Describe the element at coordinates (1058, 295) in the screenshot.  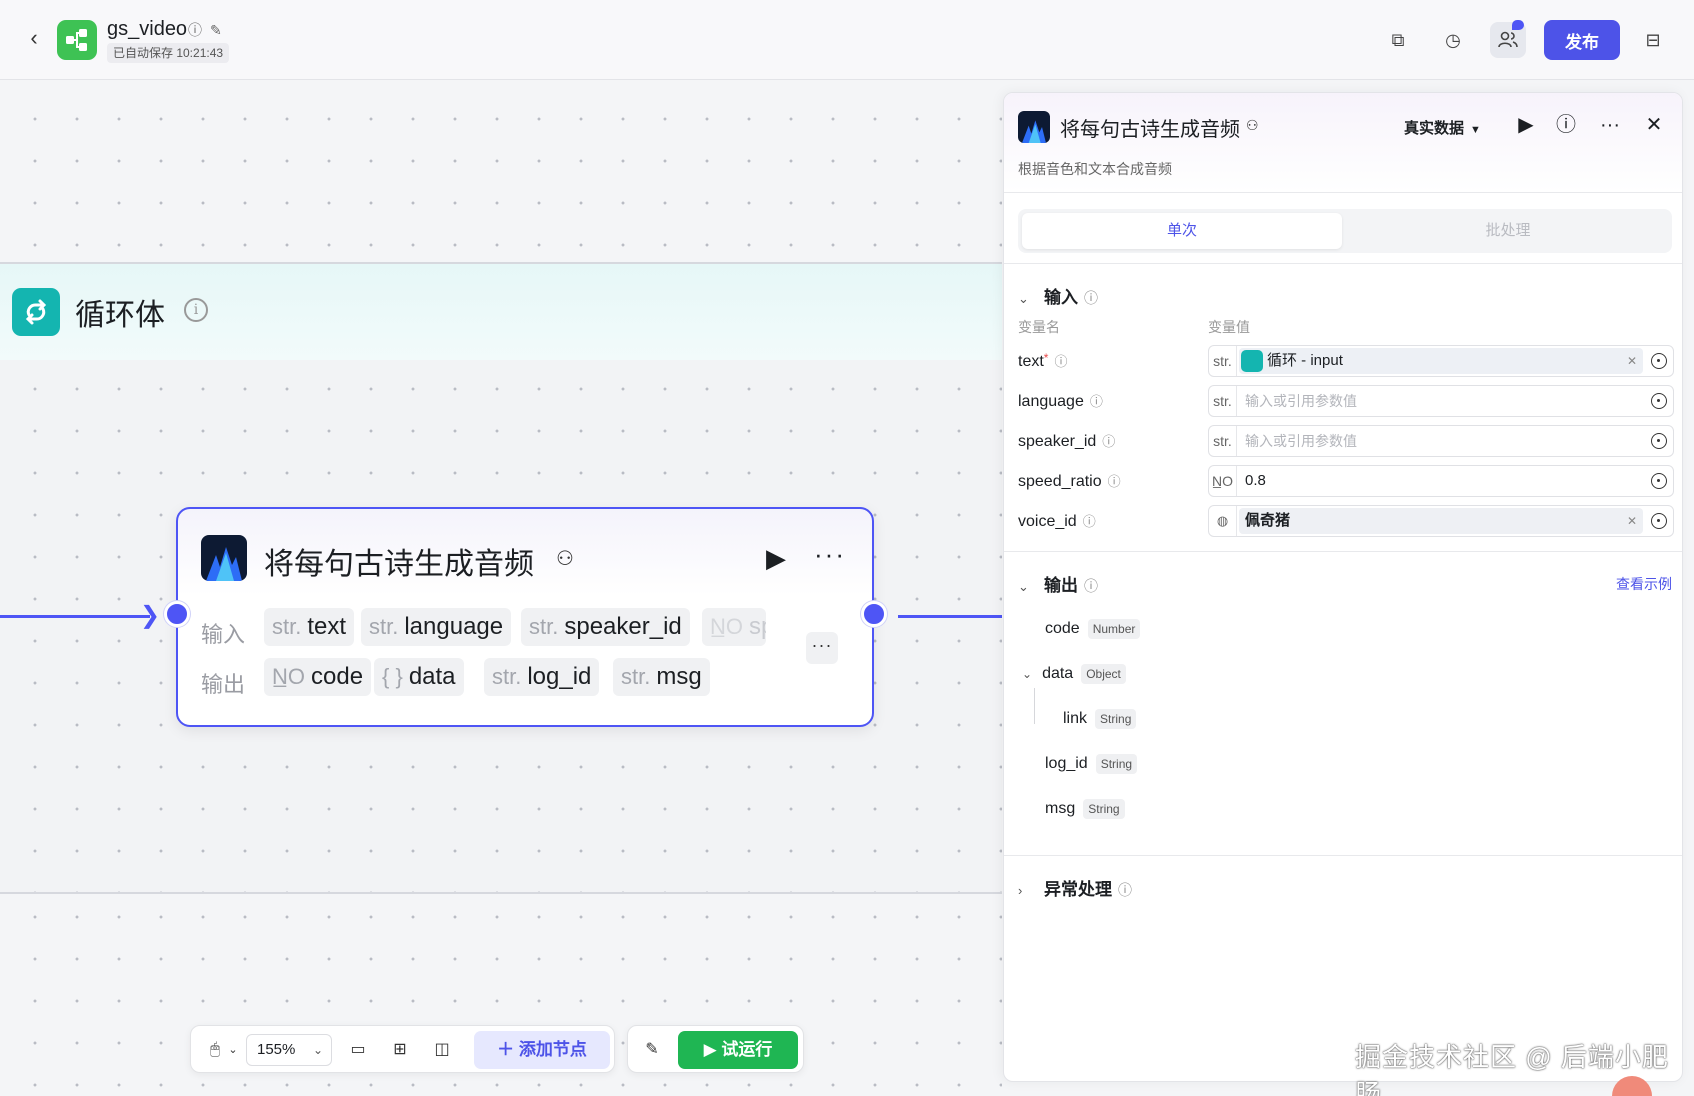
I see `input-section-toggle: ⌄ 输入 ⓘ` at that location.